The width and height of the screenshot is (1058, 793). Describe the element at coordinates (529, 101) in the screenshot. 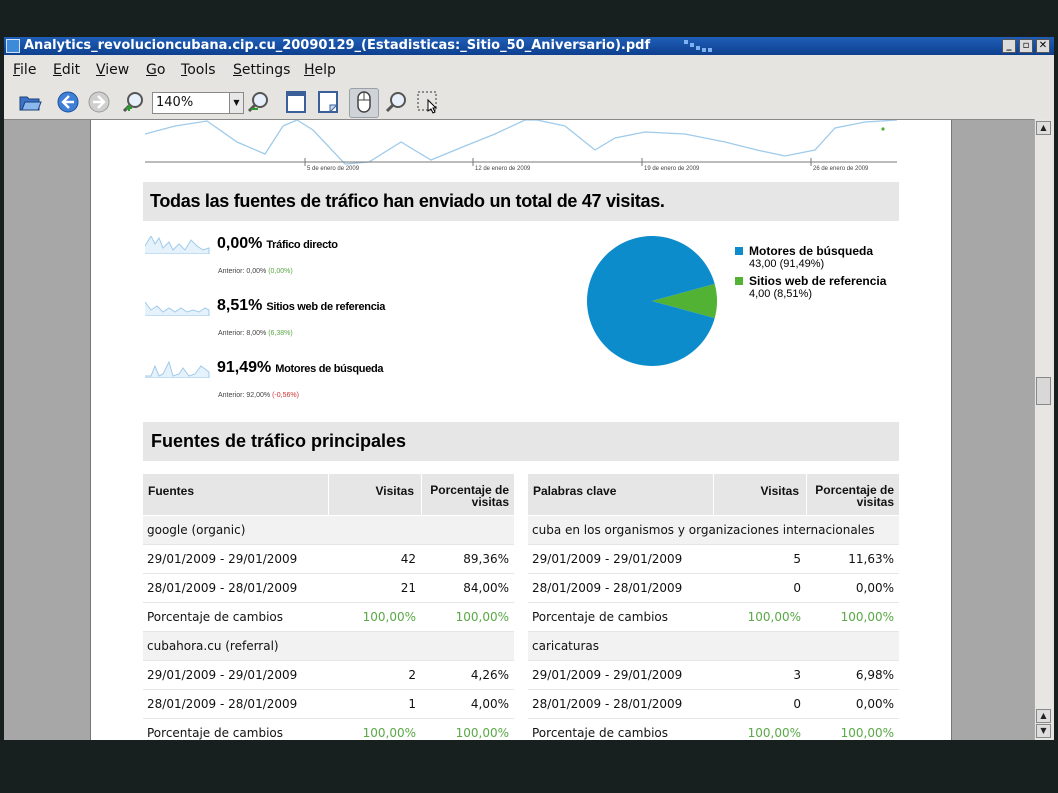

I see `toolbar: 140% ▼` at that location.